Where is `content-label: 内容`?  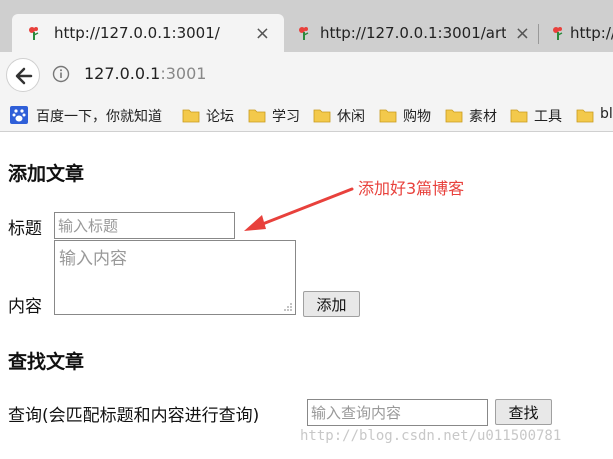
content-label: 内容 is located at coordinates (25, 307).